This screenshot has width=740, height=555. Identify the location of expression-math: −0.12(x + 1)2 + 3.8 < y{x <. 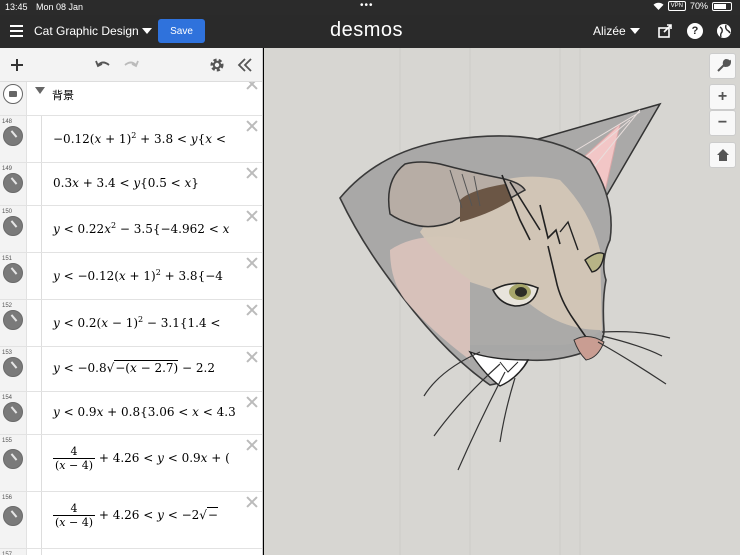
(139, 138).